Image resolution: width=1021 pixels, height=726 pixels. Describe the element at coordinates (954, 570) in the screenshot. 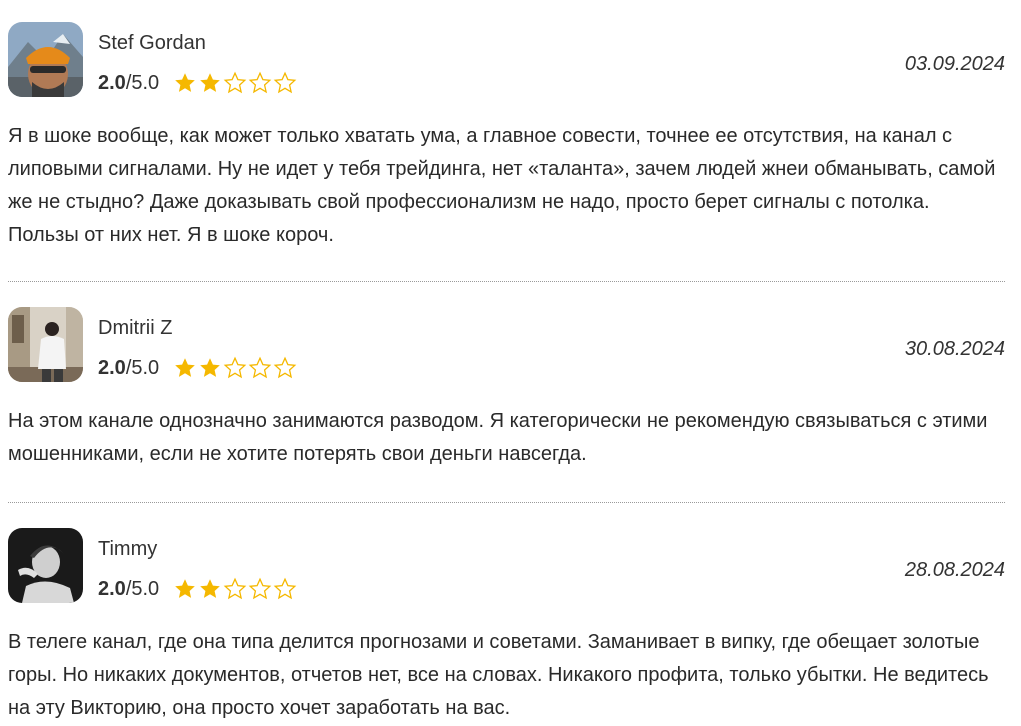

I see `review-date: 28.08.2024` at that location.